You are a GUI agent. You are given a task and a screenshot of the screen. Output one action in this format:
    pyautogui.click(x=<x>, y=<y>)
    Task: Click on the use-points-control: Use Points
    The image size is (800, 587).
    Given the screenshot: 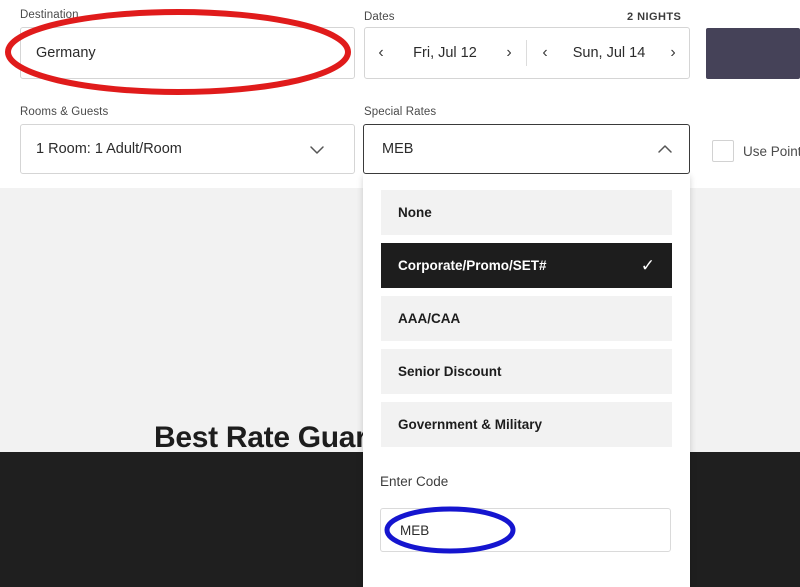 What is the action you would take?
    pyautogui.click(x=756, y=151)
    